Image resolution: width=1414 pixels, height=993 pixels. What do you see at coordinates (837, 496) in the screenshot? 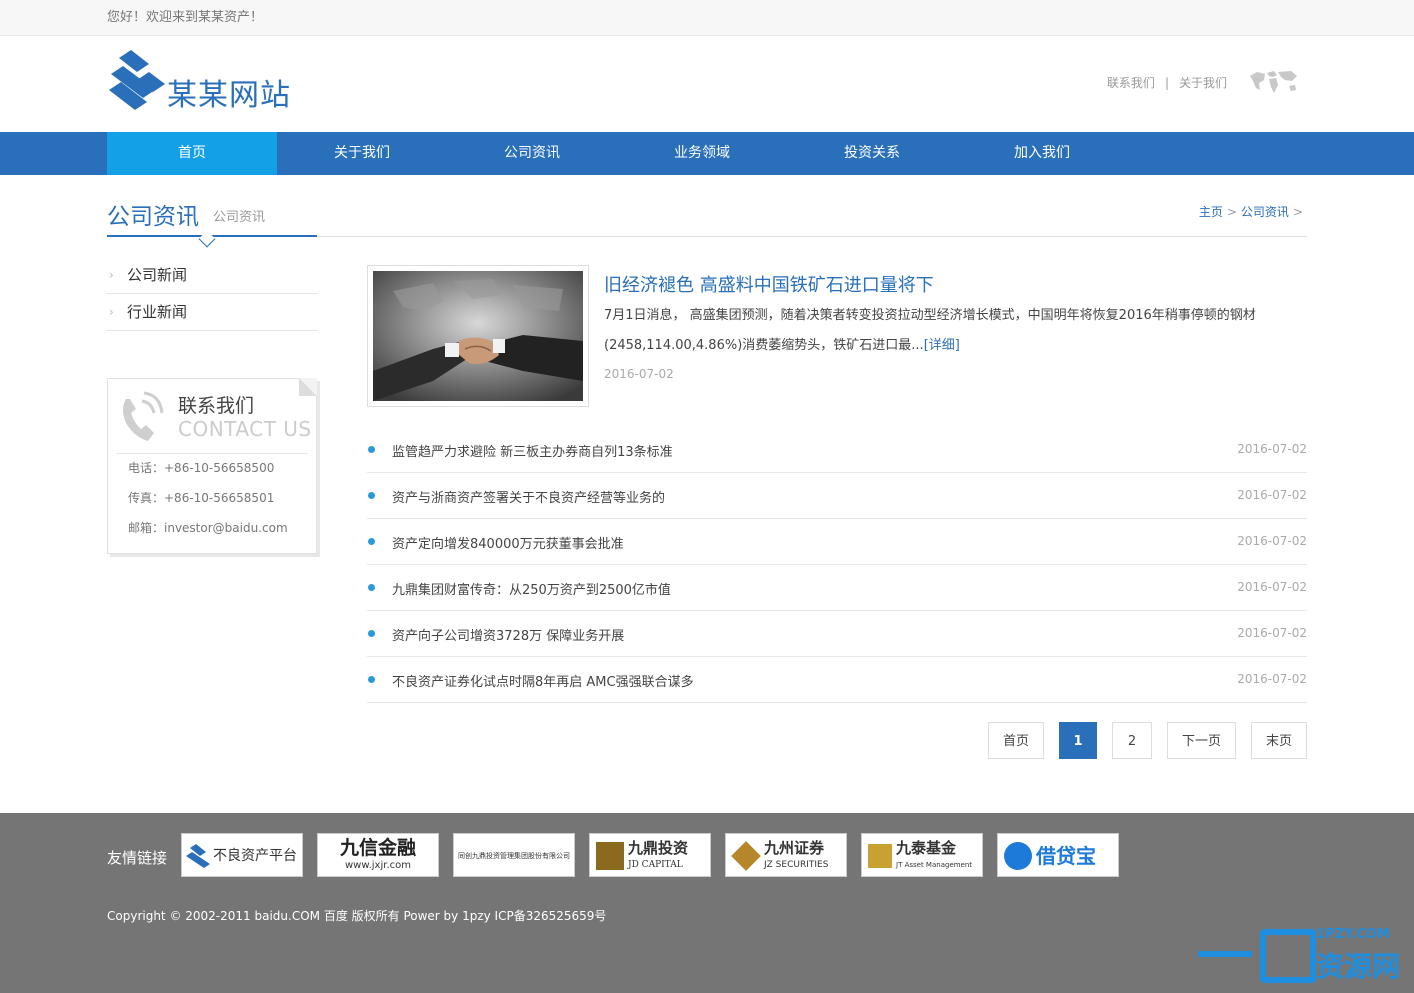
I see `list-item: 资产与浙商资产签署关于不良资产经营等业务的 2016-07-02` at bounding box center [837, 496].